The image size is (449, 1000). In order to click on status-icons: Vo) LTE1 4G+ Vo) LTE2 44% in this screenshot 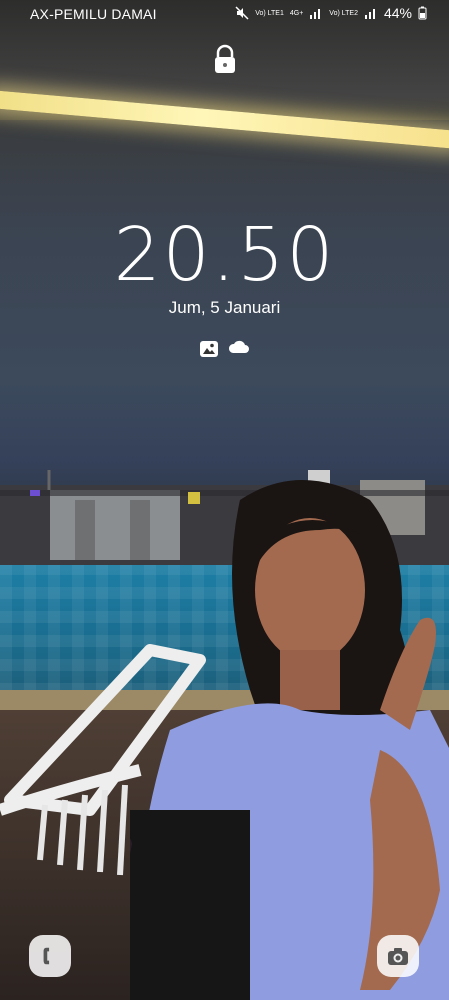, I will do `click(331, 13)`.